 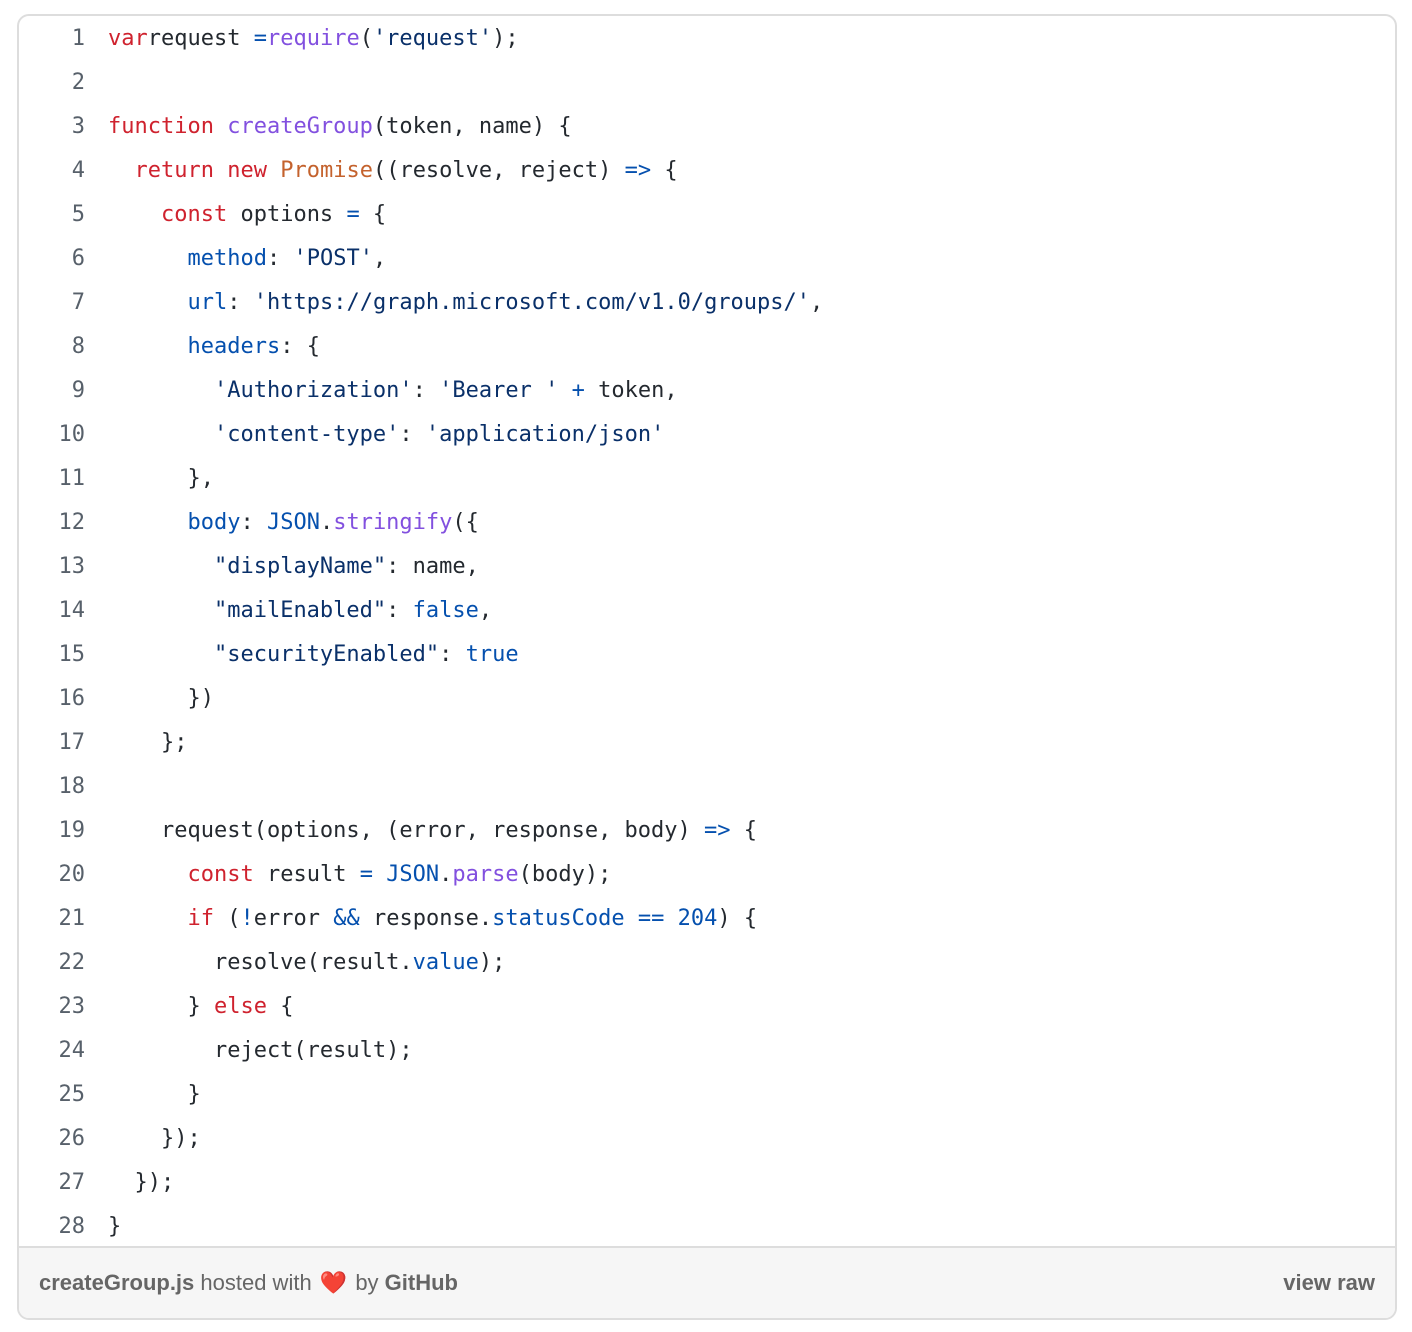 I want to click on code-token: +, so click(x=578, y=390).